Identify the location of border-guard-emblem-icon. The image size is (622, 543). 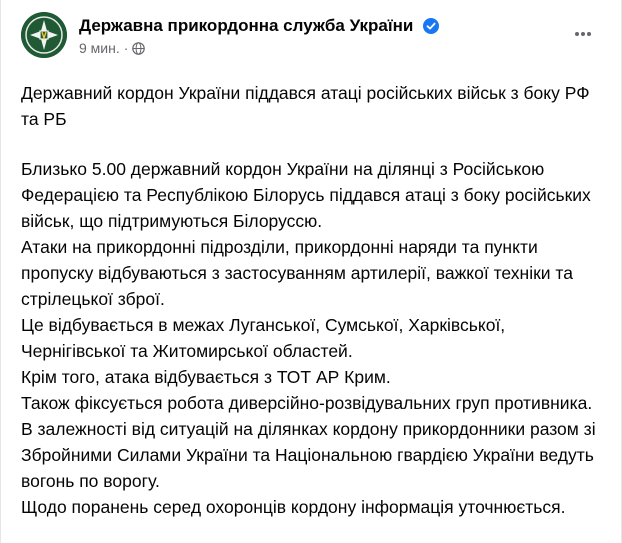
(44, 35).